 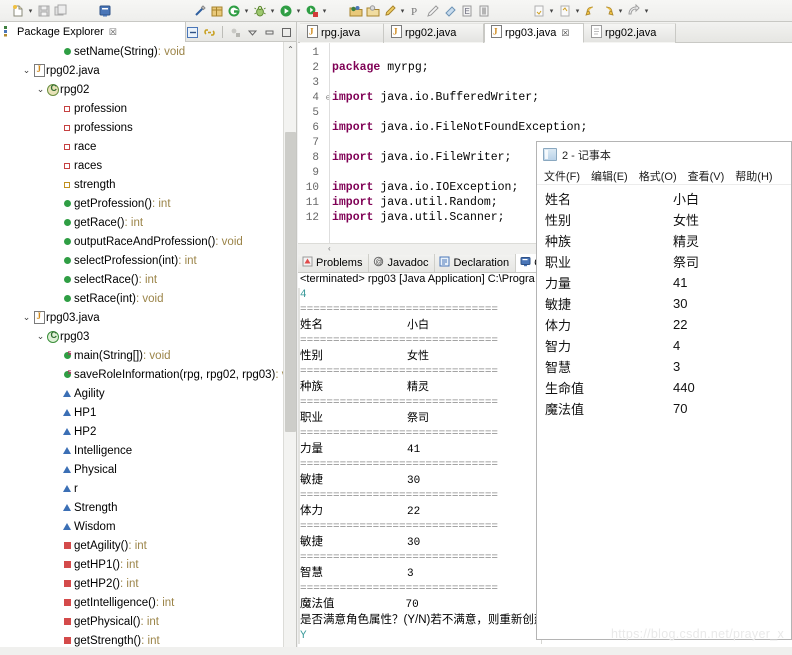 What do you see at coordinates (192, 32) in the screenshot?
I see `collapse-all-icon` at bounding box center [192, 32].